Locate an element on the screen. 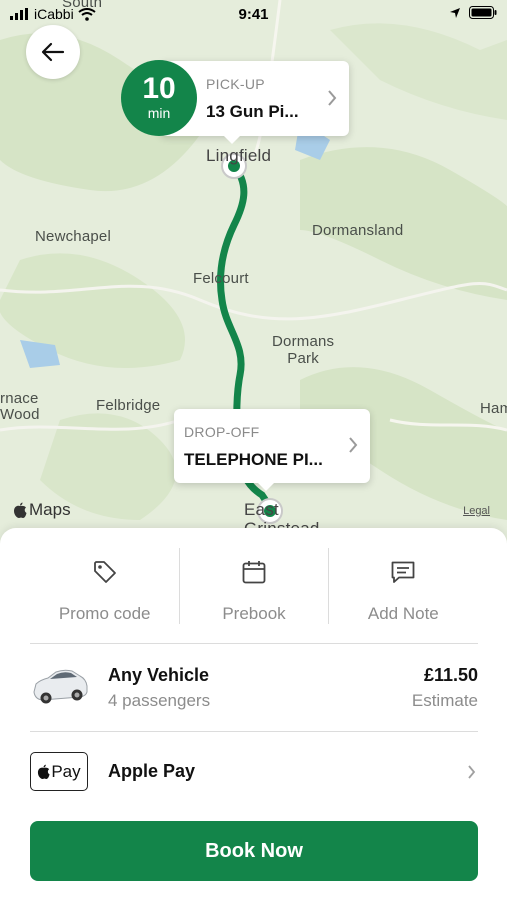 The height and width of the screenshot is (900, 507). dropoff-label: DROP-OFF is located at coordinates (222, 432).